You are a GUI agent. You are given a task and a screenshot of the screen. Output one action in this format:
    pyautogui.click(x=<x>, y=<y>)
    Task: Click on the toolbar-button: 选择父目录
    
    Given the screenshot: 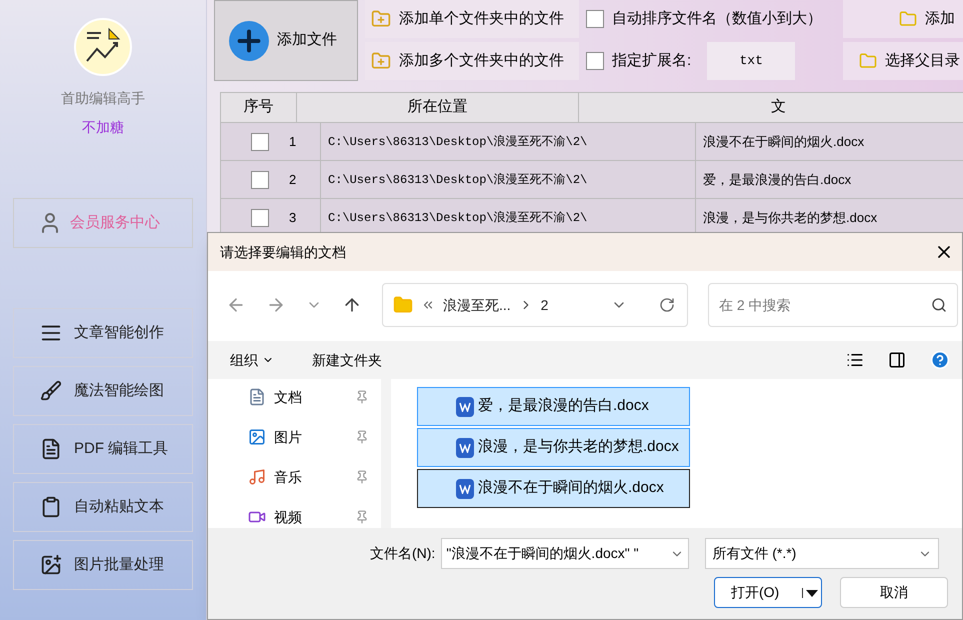 What is the action you would take?
    pyautogui.click(x=903, y=61)
    